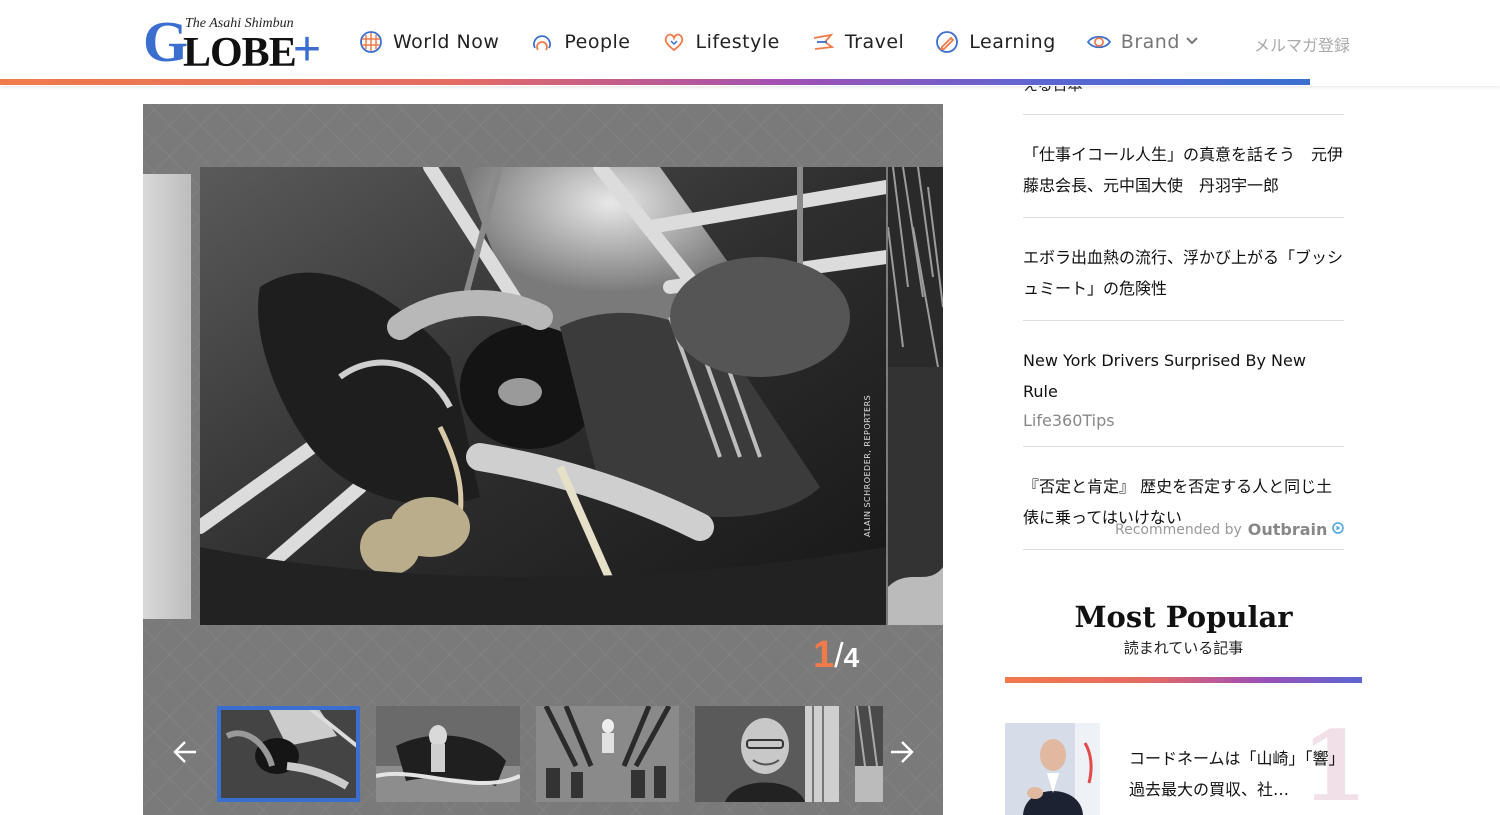  Describe the element at coordinates (824, 655) in the screenshot. I see `current-slide-number: 1` at that location.